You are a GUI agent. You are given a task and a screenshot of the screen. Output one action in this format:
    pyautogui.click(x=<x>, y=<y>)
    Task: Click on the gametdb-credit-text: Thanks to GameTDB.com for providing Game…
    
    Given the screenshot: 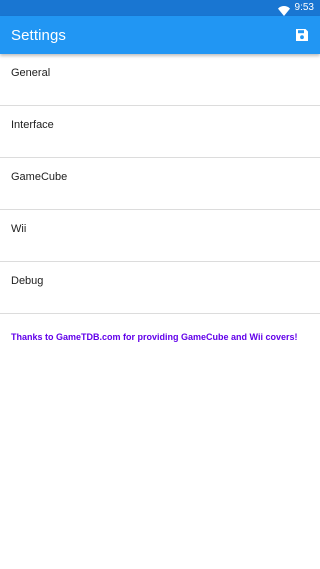 What is the action you would take?
    pyautogui.click(x=161, y=337)
    